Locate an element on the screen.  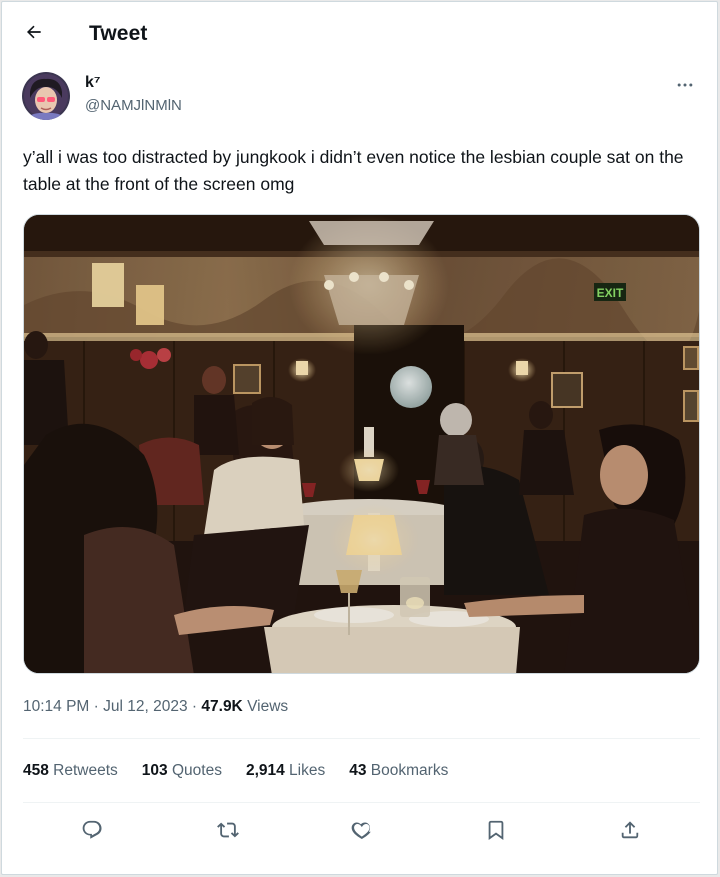
page-title: Tweet is located at coordinates (118, 33).